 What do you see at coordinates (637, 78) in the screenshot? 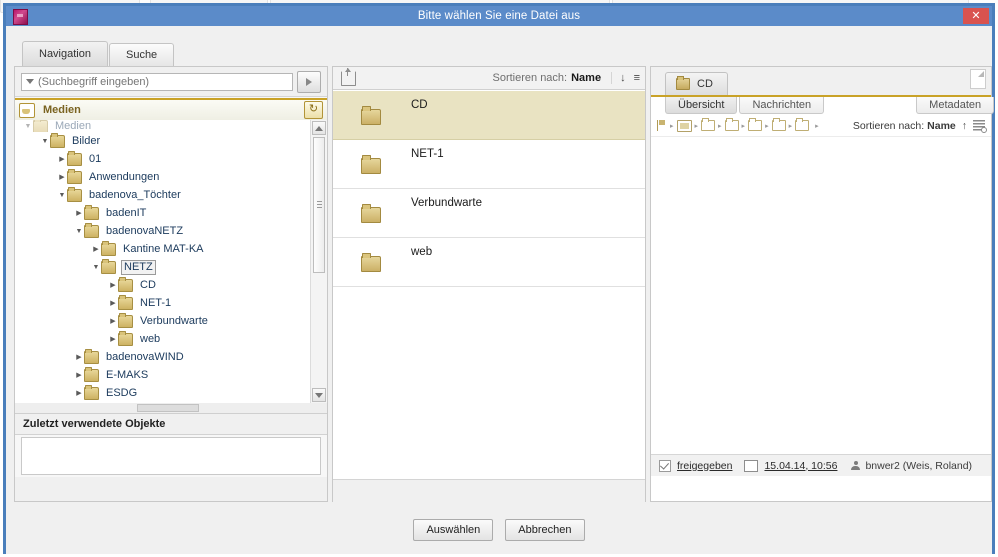
I see `view-mode-button: ≡` at bounding box center [637, 78].